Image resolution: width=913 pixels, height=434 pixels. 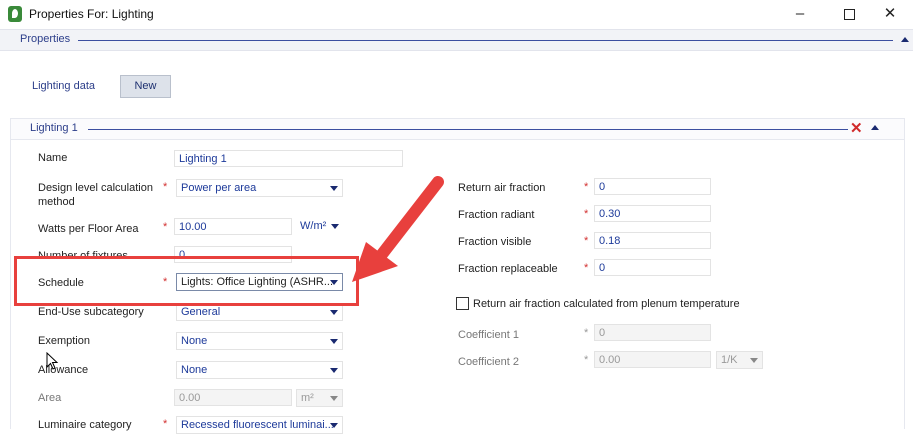 I want to click on allowance-select: None, so click(x=259, y=370).